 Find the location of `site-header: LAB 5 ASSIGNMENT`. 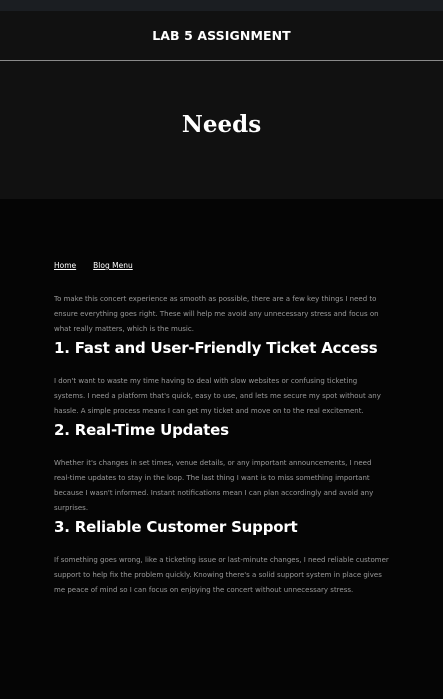

site-header: LAB 5 ASSIGNMENT is located at coordinates (221, 36).